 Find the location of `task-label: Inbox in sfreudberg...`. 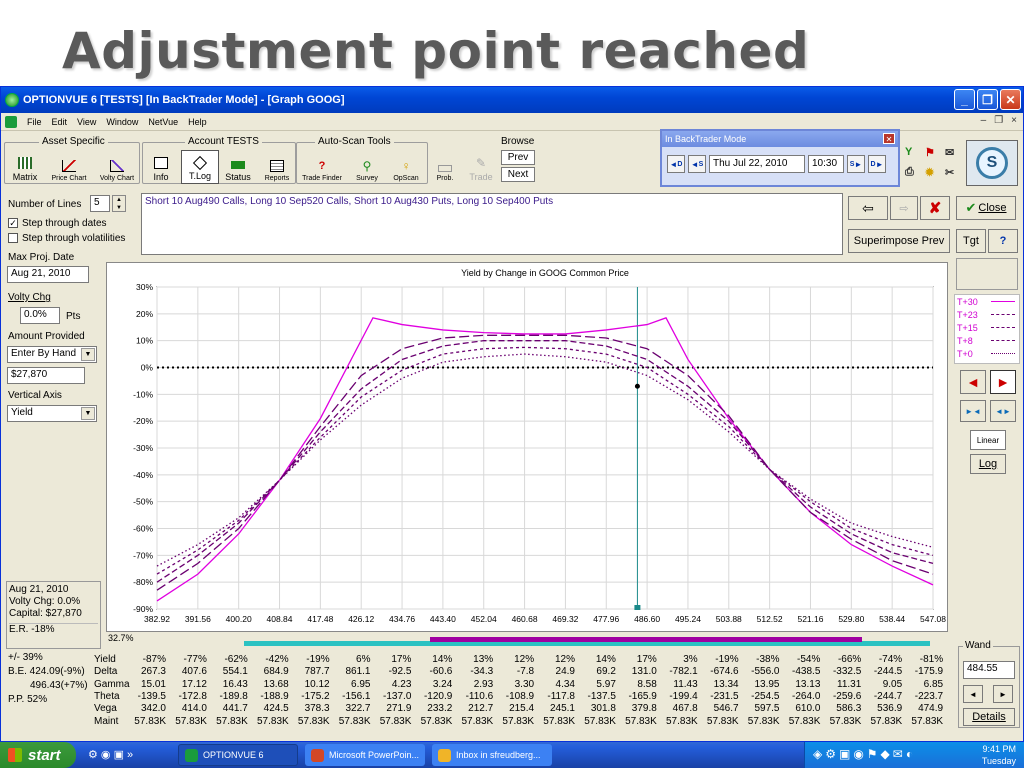

task-label: Inbox in sfreudberg... is located at coordinates (498, 755).